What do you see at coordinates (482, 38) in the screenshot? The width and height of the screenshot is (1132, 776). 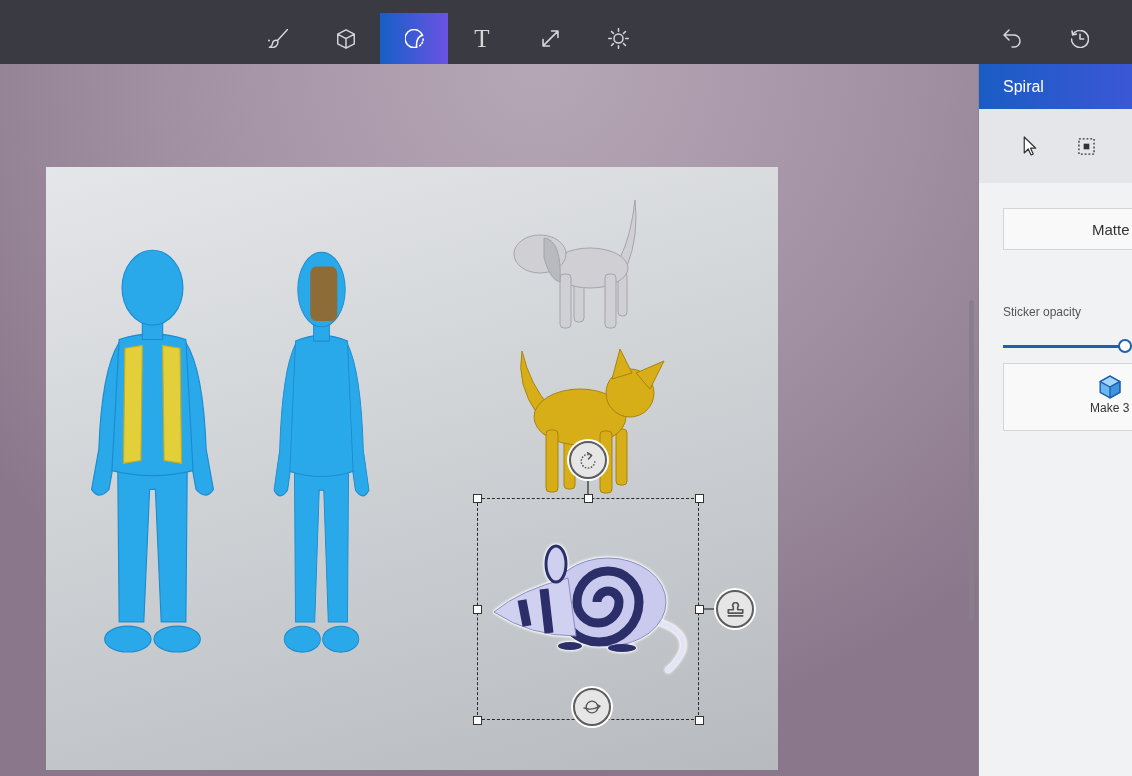 I see `tool-tab: T` at bounding box center [482, 38].